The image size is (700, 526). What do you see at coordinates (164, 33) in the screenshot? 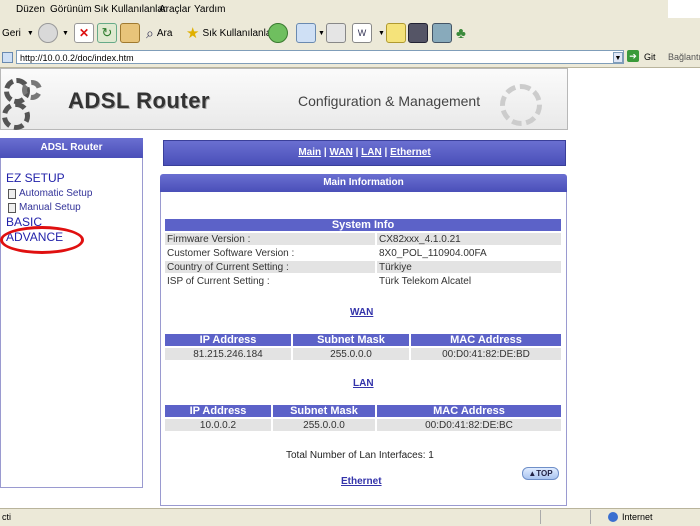
I see `search-label: Ara` at bounding box center [164, 33].